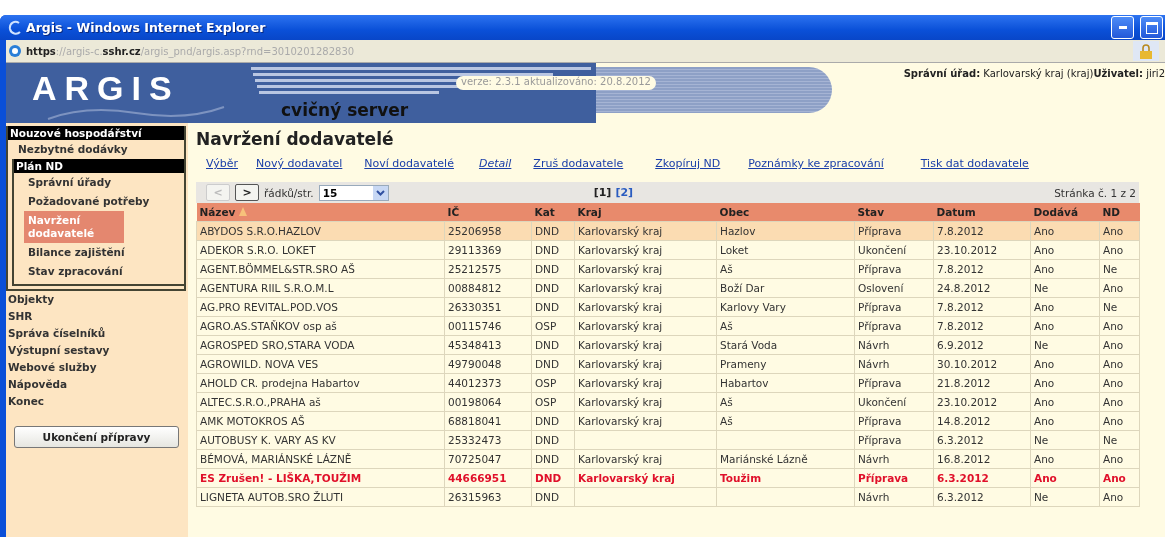 The width and height of the screenshot is (1165, 537). Describe the element at coordinates (97, 299) in the screenshot. I see `sidebar-item: Objekty` at that location.